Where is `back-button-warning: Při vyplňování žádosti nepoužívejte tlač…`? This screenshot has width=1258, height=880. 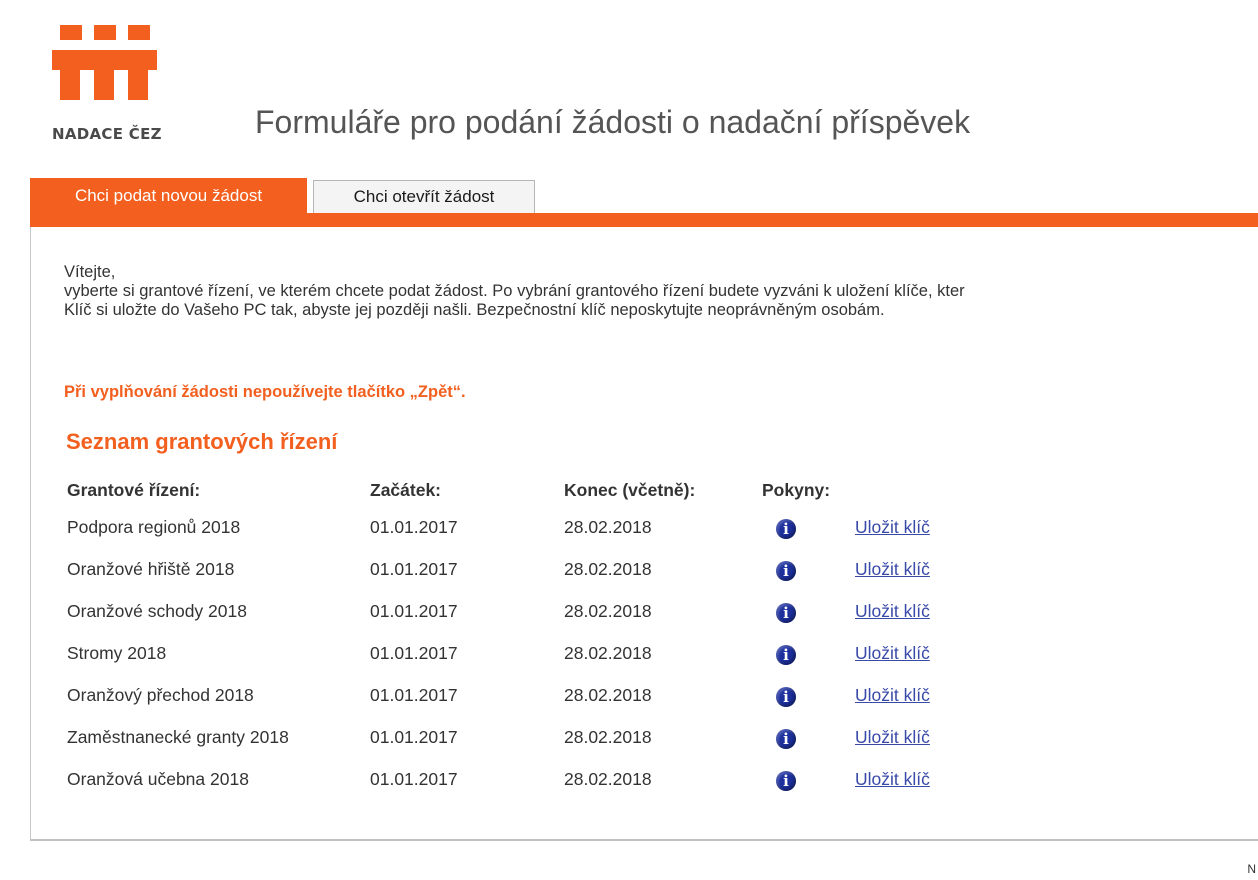 back-button-warning: Při vyplňování žádosti nepoužívejte tlač… is located at coordinates (265, 392).